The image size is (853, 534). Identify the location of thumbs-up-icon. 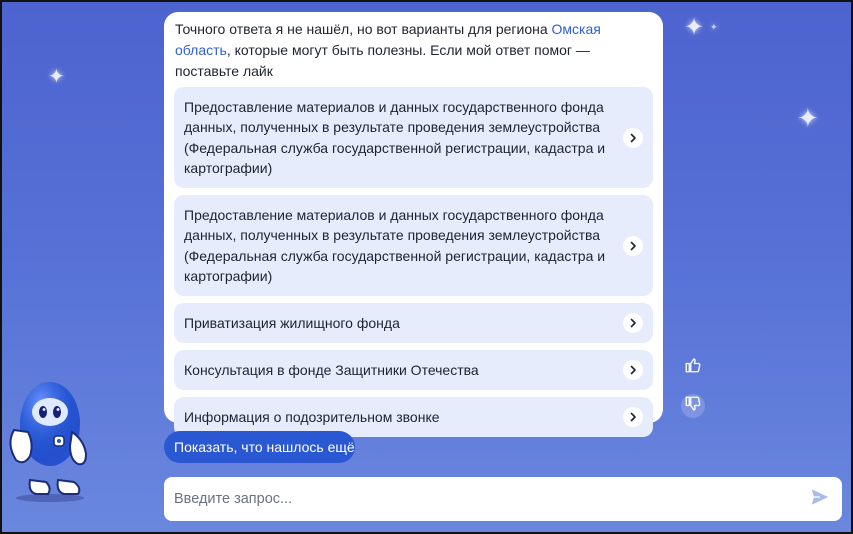
(693, 367).